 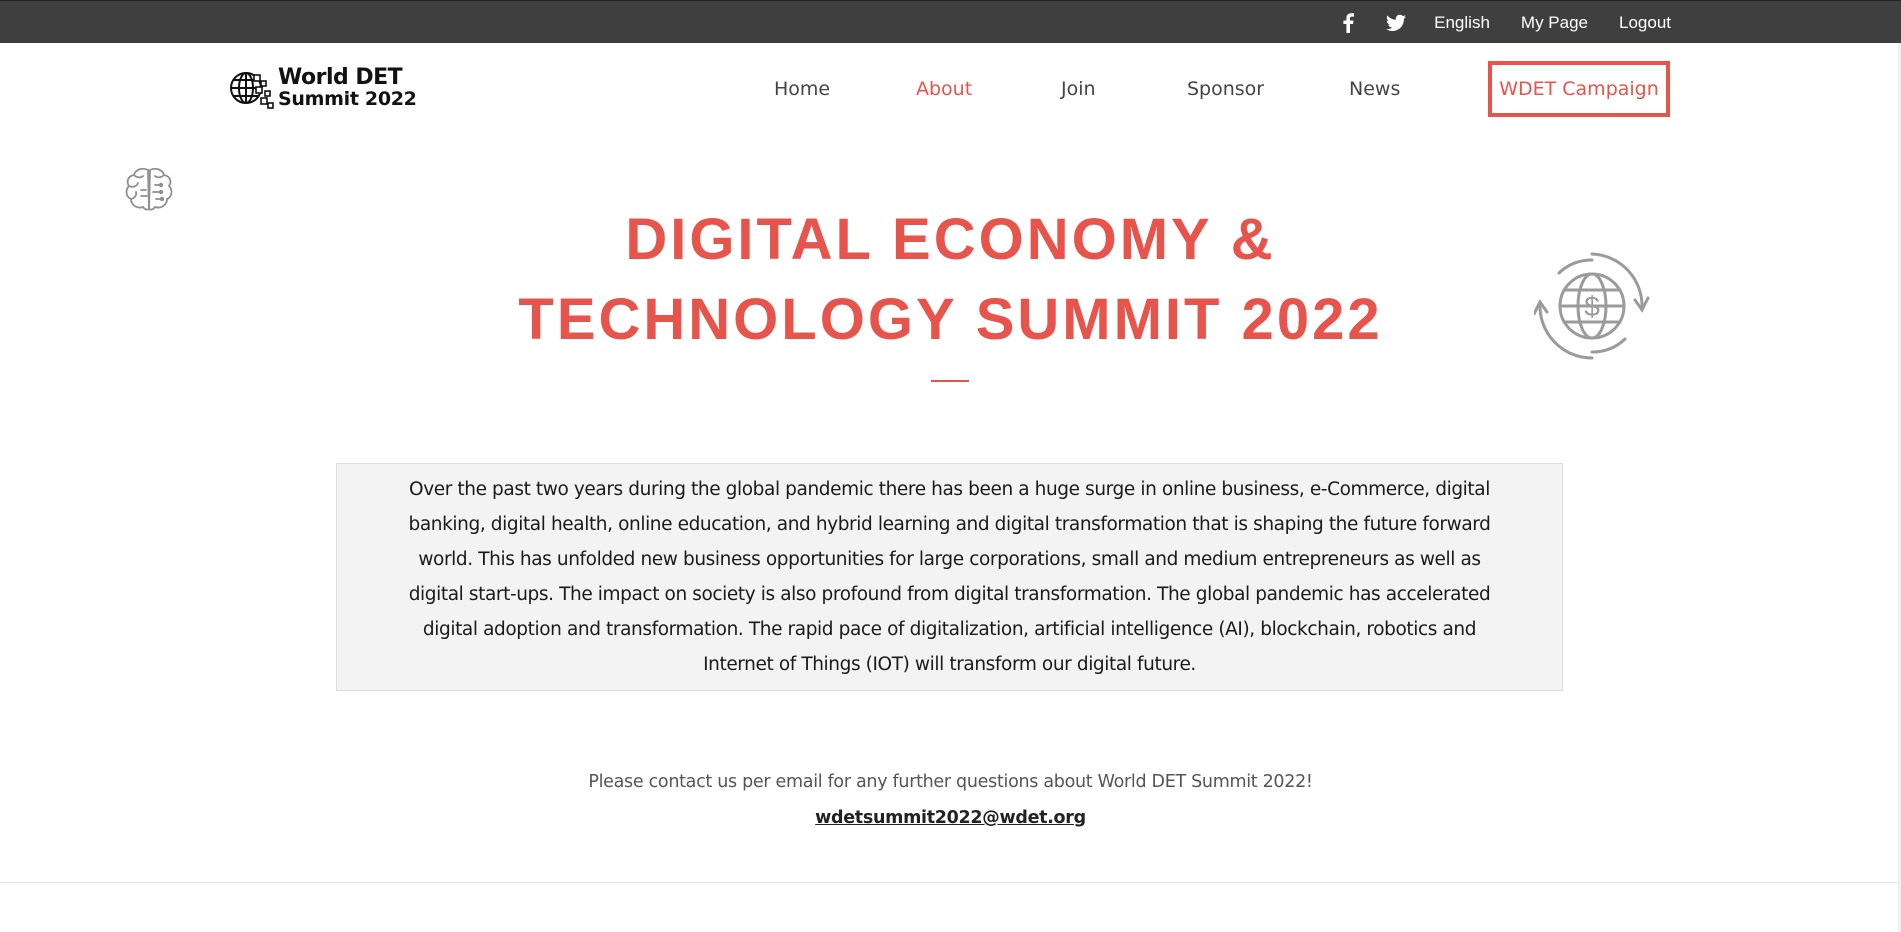 I want to click on logout-link: Logout, so click(x=1645, y=23).